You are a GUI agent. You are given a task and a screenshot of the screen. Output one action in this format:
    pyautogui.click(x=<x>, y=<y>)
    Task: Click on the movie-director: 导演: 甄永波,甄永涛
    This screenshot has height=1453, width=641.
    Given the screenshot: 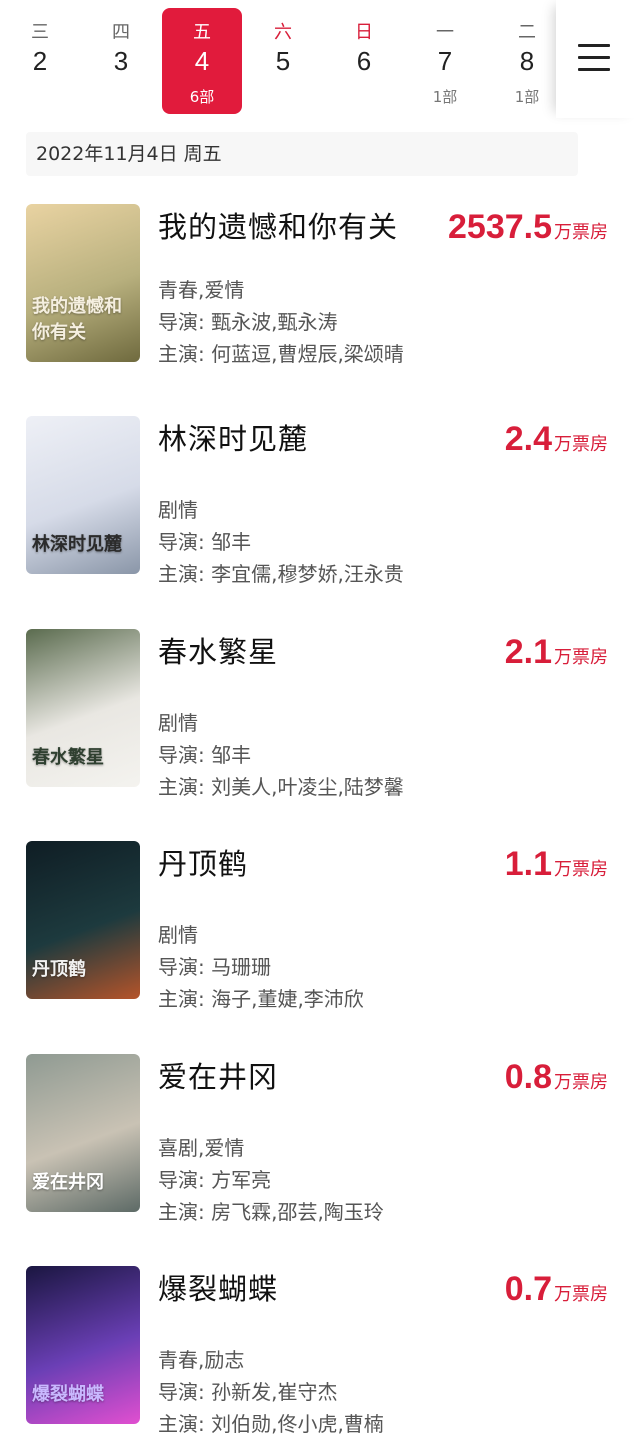 What is the action you would take?
    pyautogui.click(x=248, y=322)
    